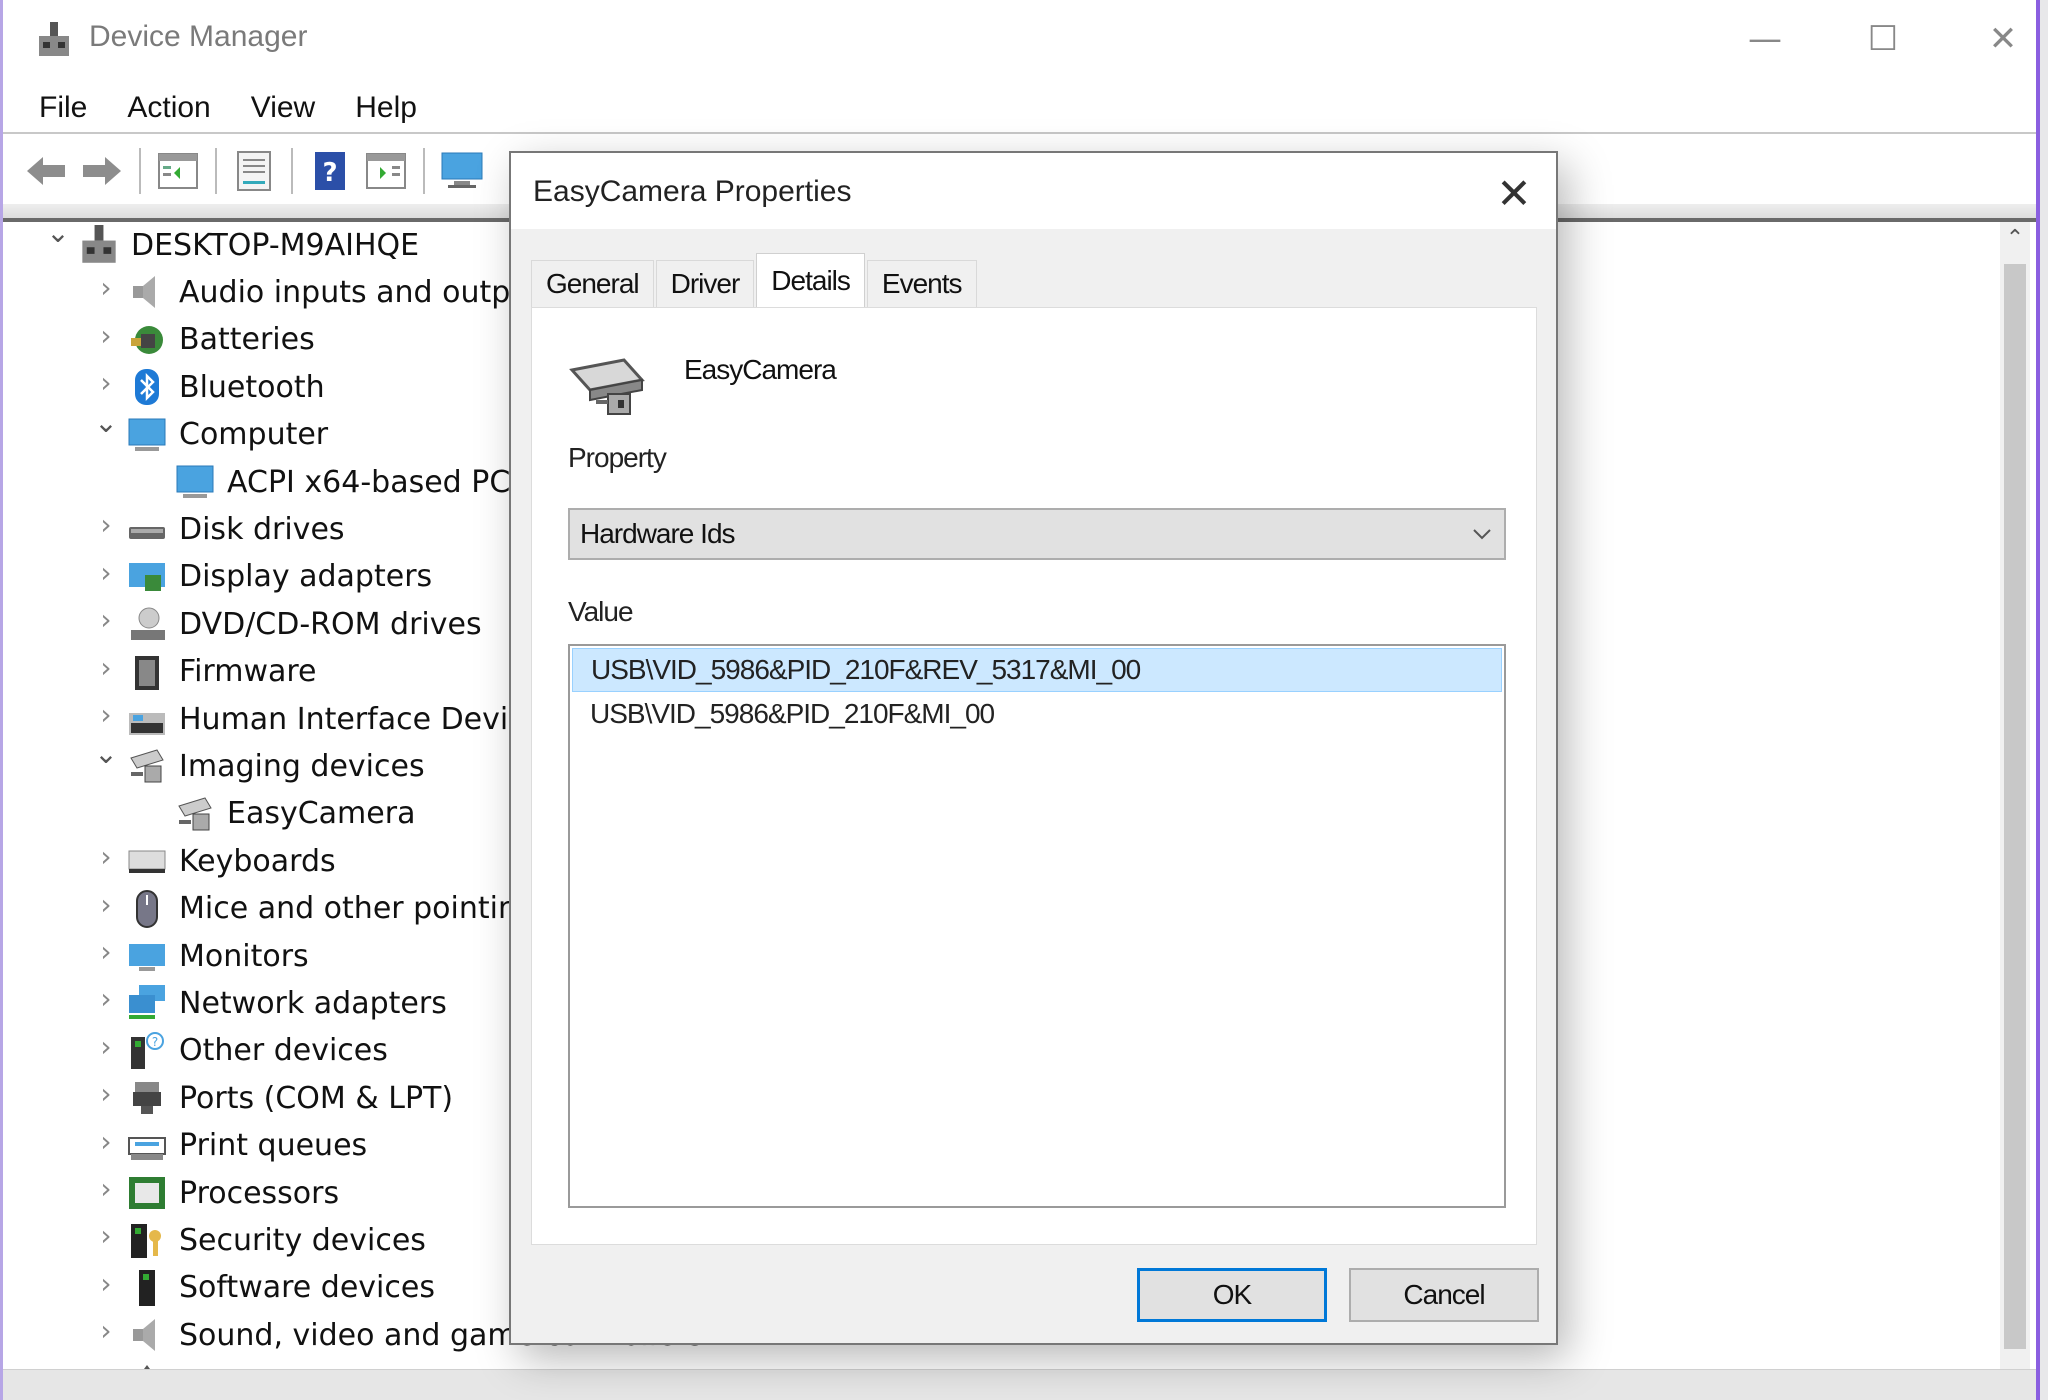 The width and height of the screenshot is (2048, 1400). I want to click on tab-driver: Driver, so click(705, 283).